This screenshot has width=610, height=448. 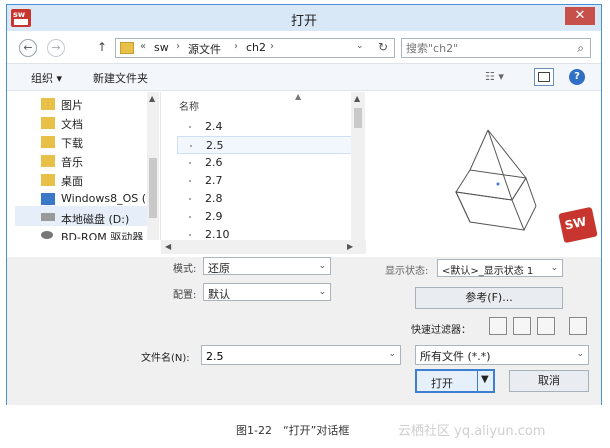 I want to click on address-bar-row: ← → ↑ « sw › 源文件 › ch2 › ⌄ ↻ ⌕, so click(x=304, y=48).